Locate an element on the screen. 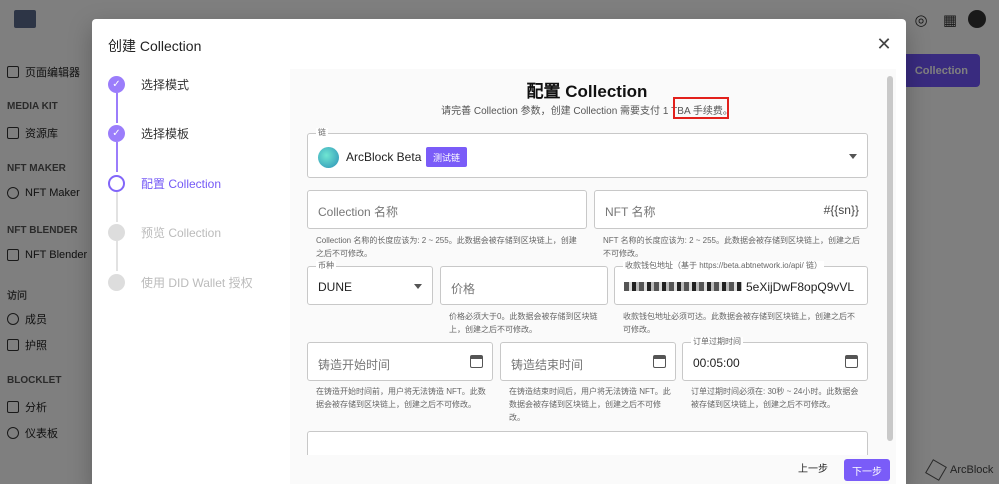 Image resolution: width=999 pixels, height=484 pixels. order-expiry-value: 00:05:00 is located at coordinates (716, 363).